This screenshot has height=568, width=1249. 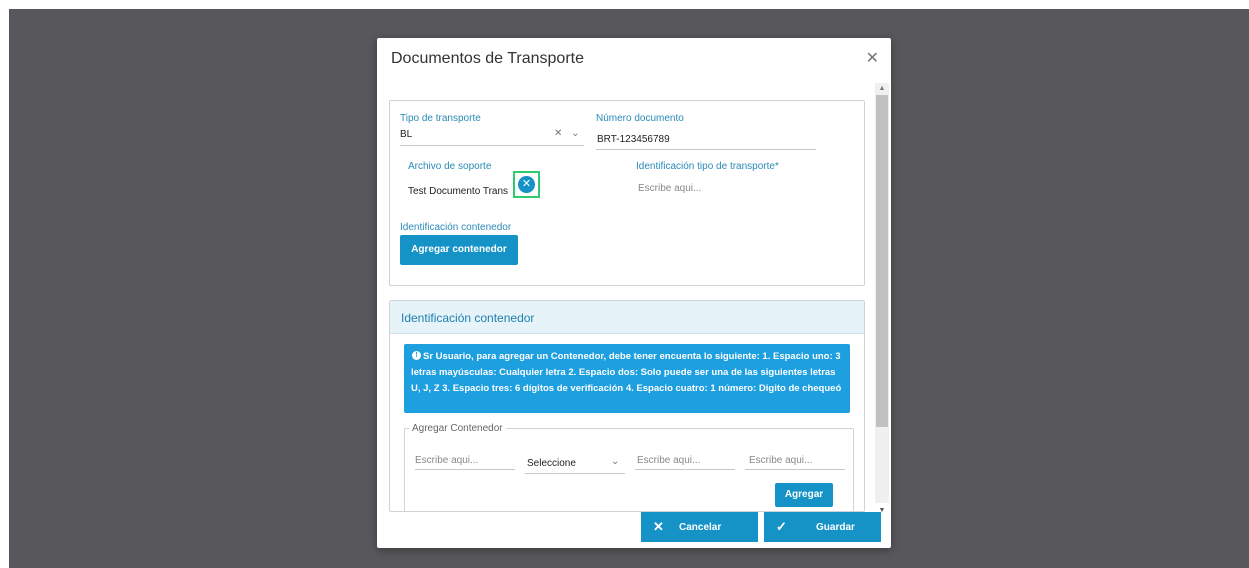 I want to click on fieldset-legend: Agregar Contenedor, so click(x=457, y=428).